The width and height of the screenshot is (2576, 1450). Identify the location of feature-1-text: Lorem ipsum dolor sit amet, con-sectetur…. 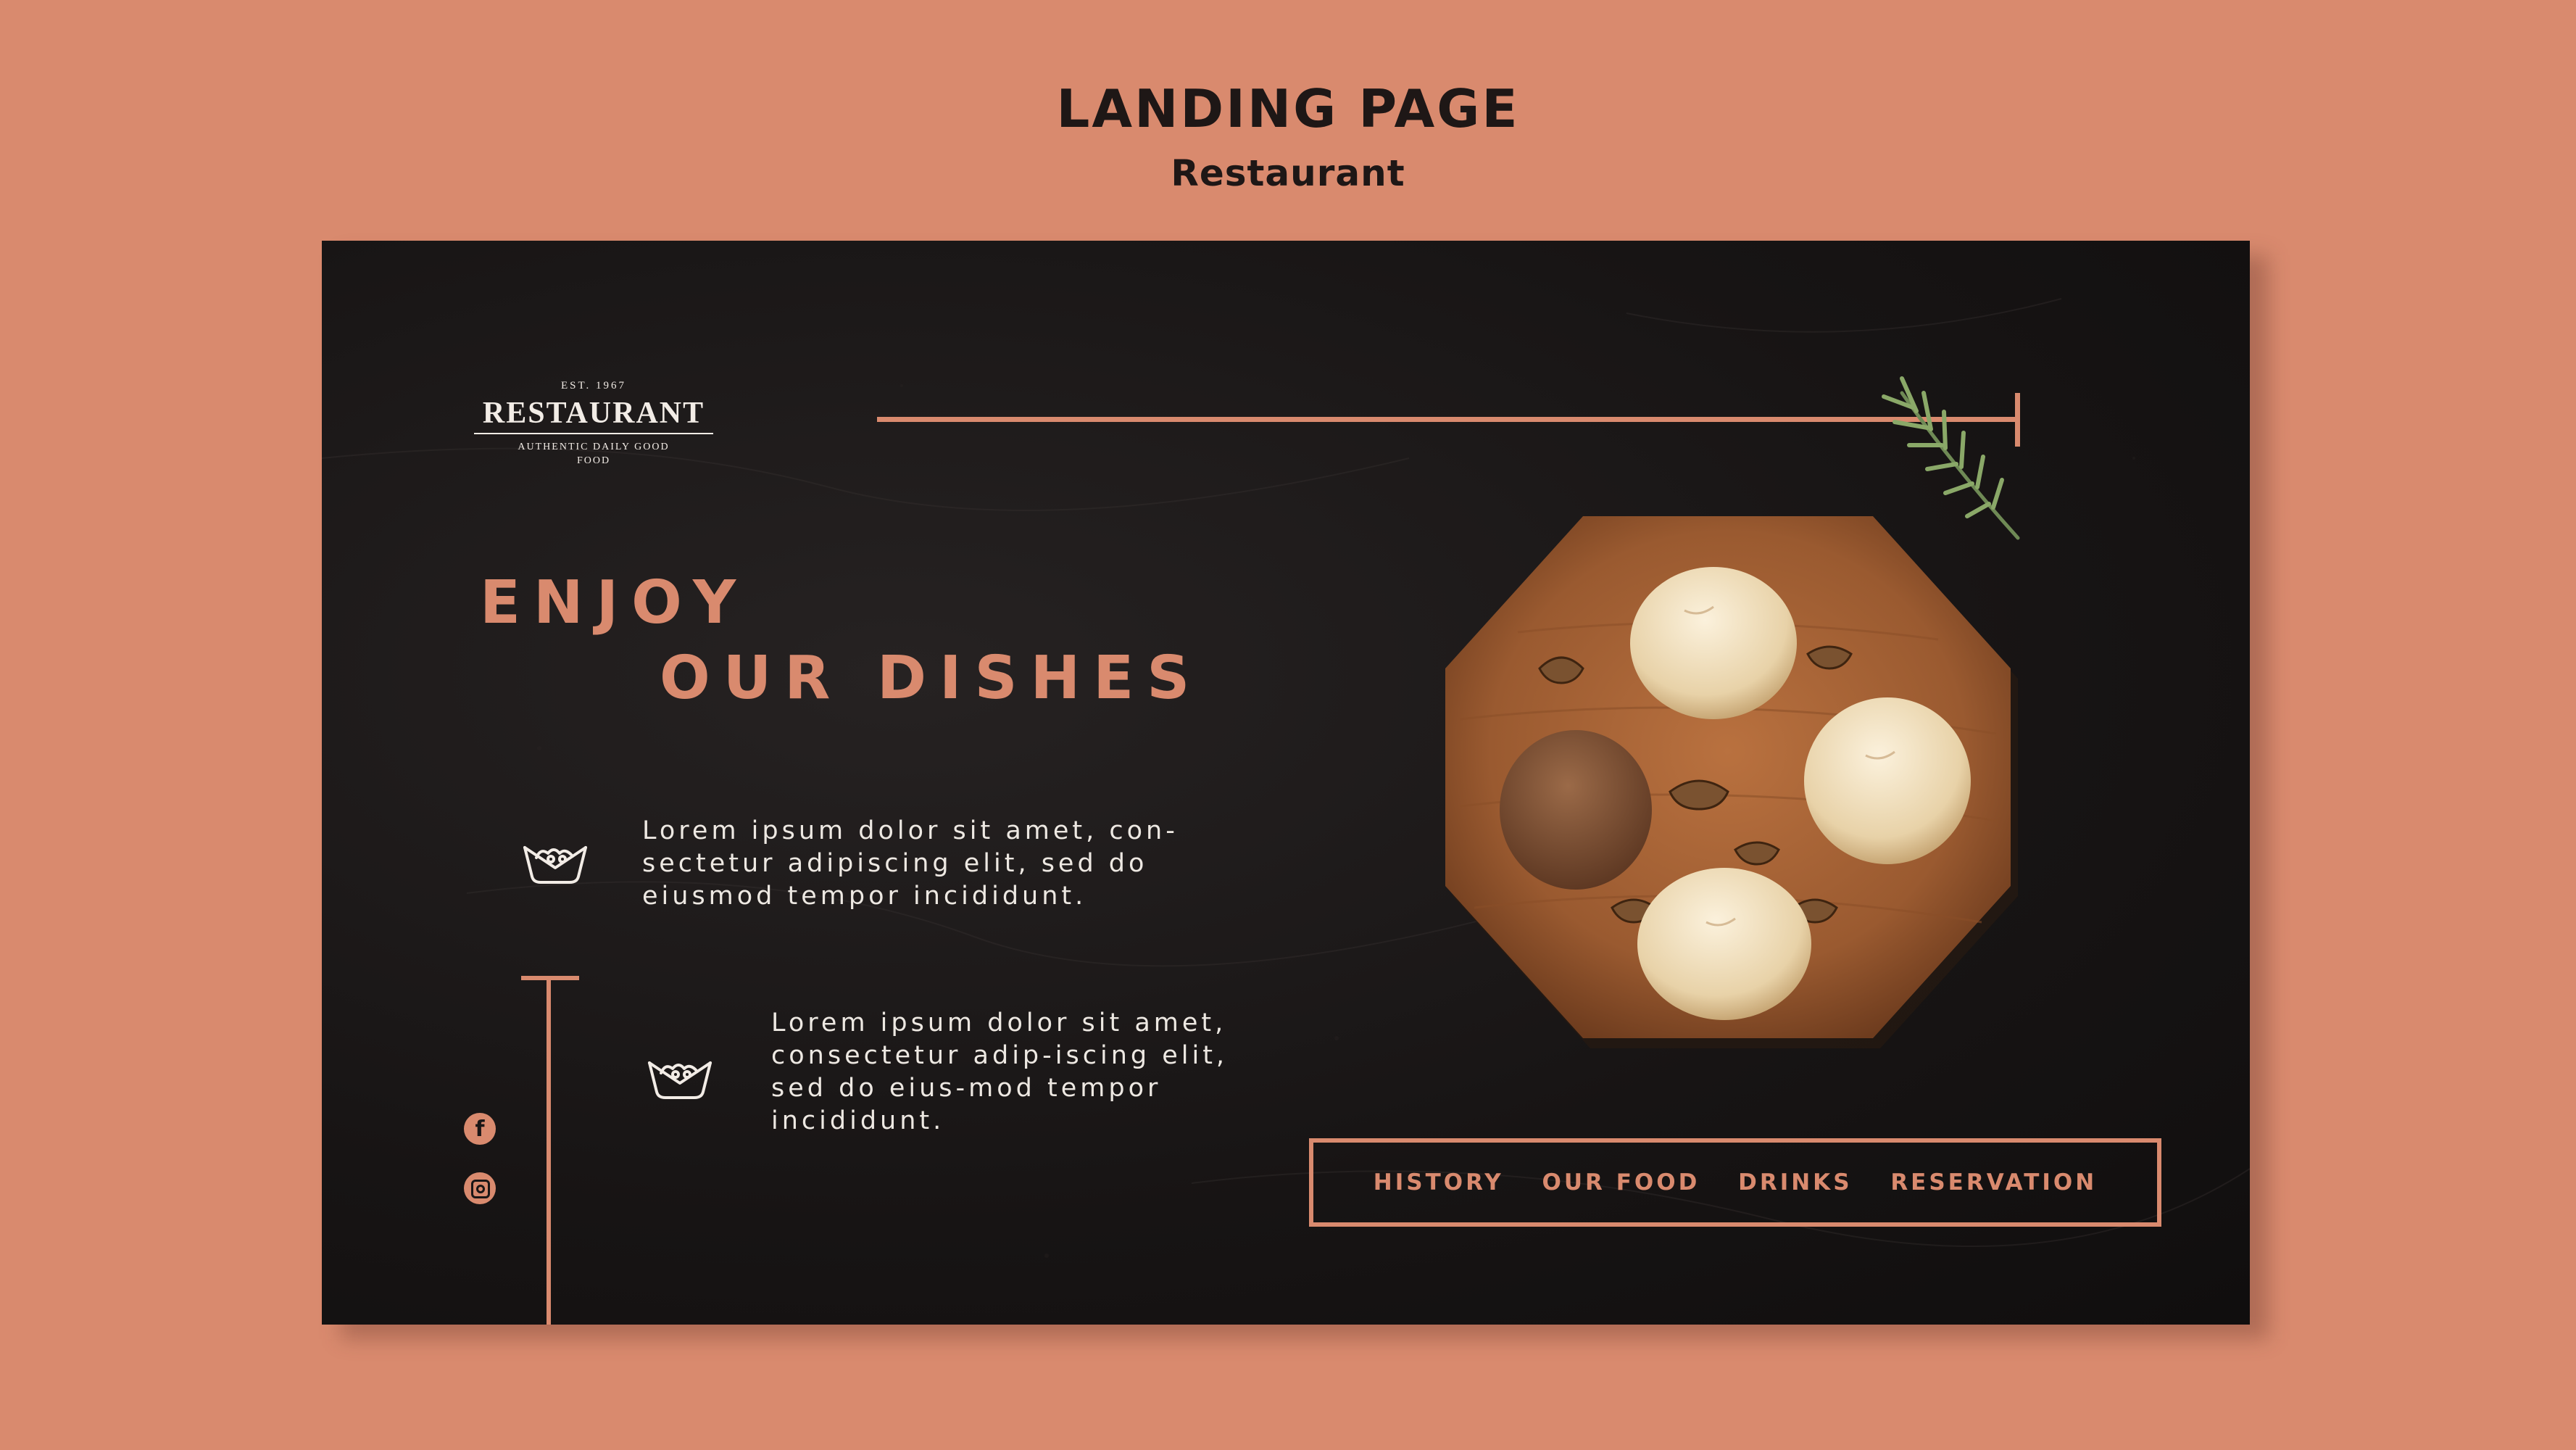
(910, 863).